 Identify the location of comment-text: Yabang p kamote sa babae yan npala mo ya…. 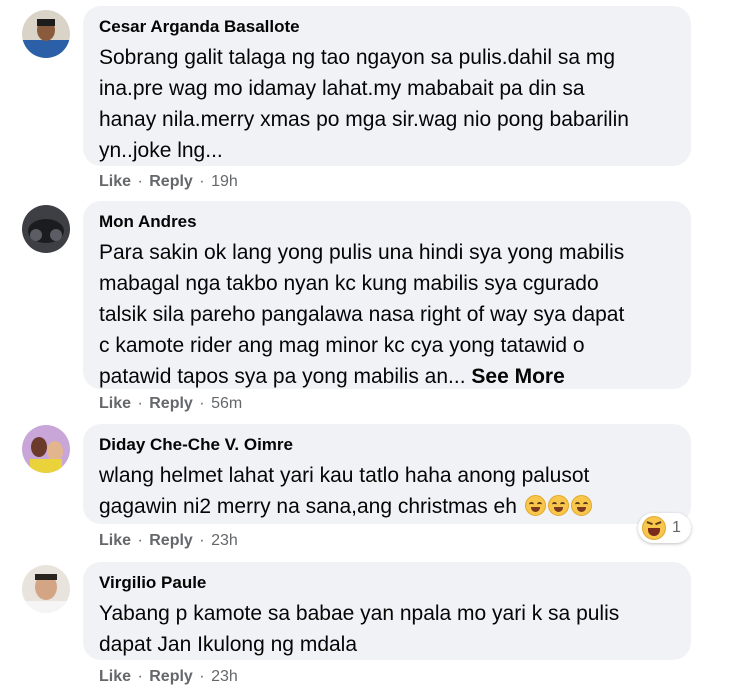
(388, 629).